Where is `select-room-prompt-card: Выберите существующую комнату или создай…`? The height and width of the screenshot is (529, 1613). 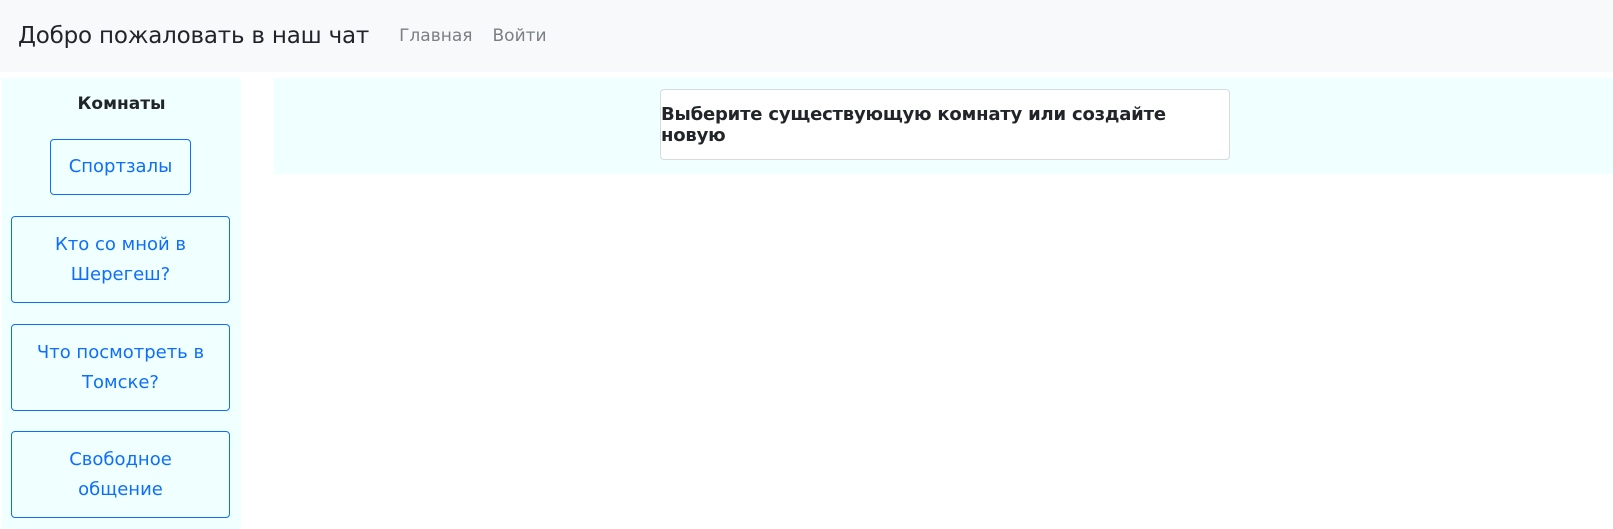 select-room-prompt-card: Выберите существующую комнату или создай… is located at coordinates (945, 124).